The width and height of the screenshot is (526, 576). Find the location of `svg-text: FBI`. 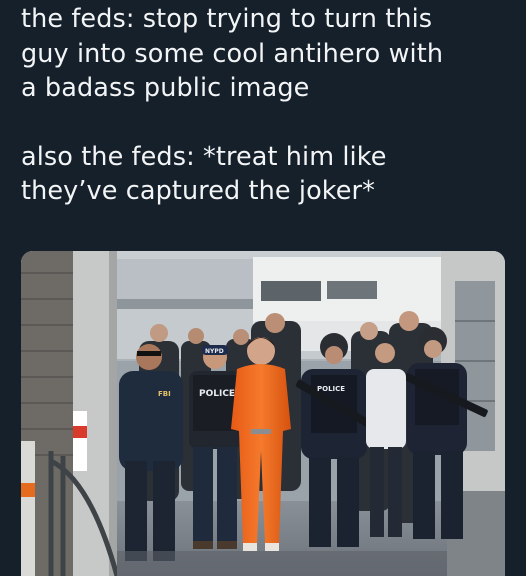

svg-text: FBI is located at coordinates (164, 394).